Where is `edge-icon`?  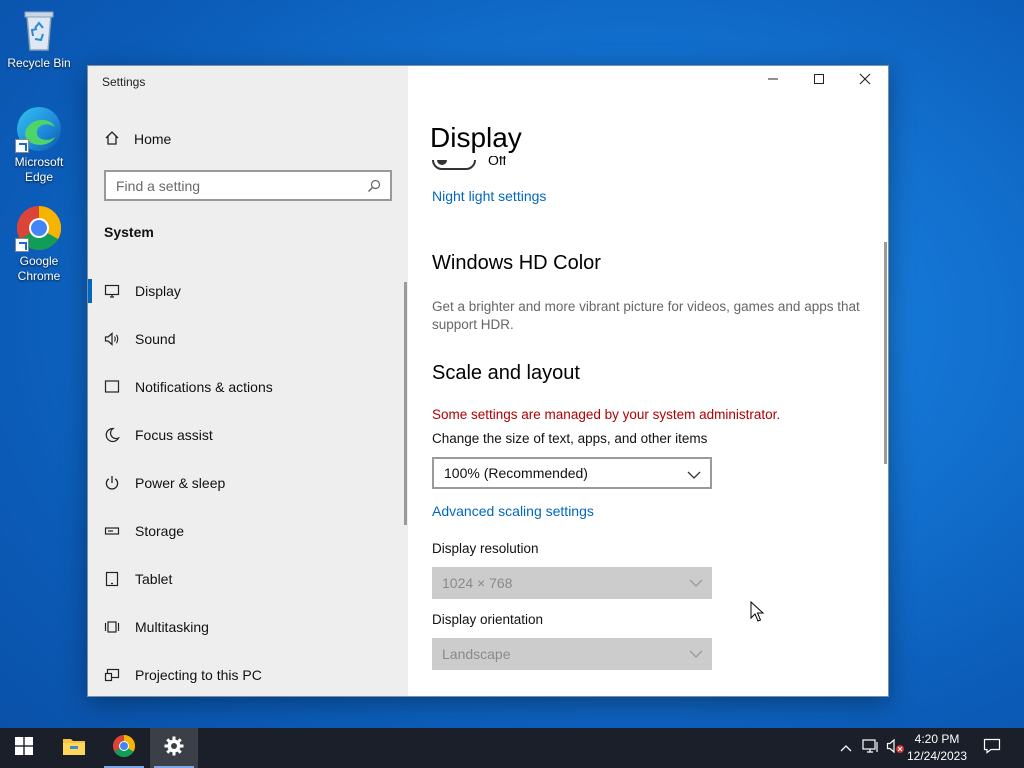 edge-icon is located at coordinates (39, 129).